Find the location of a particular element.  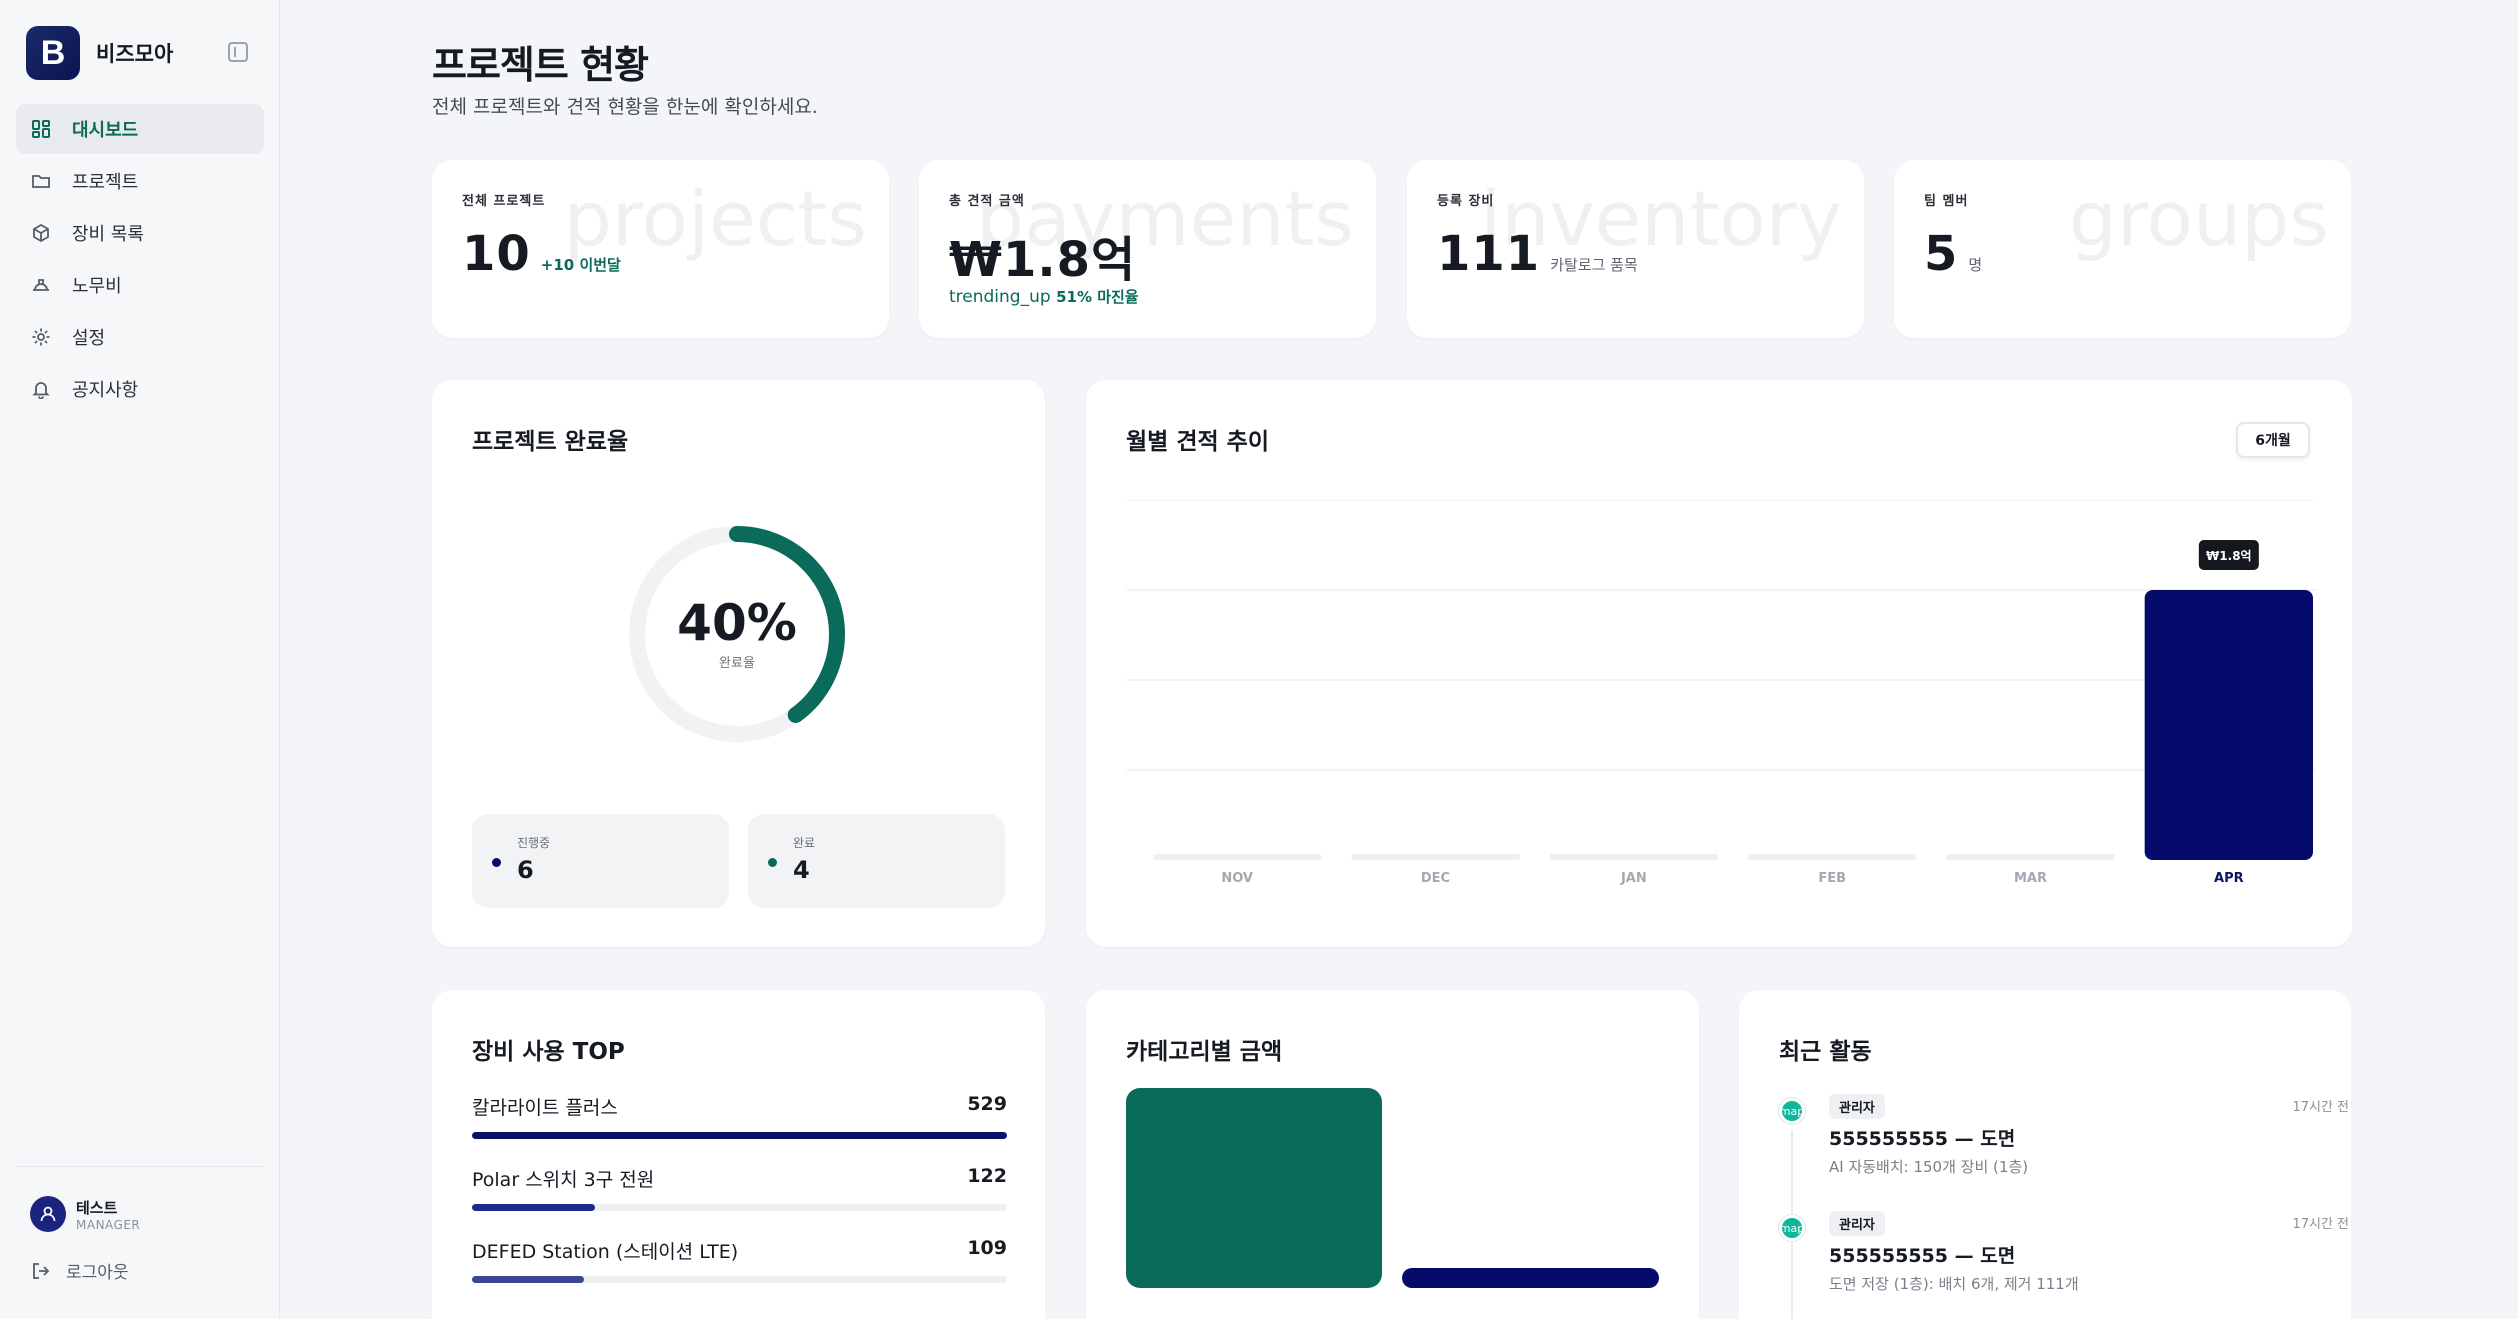

user-profile: 테스트 MANAGER is located at coordinates (85, 1214).